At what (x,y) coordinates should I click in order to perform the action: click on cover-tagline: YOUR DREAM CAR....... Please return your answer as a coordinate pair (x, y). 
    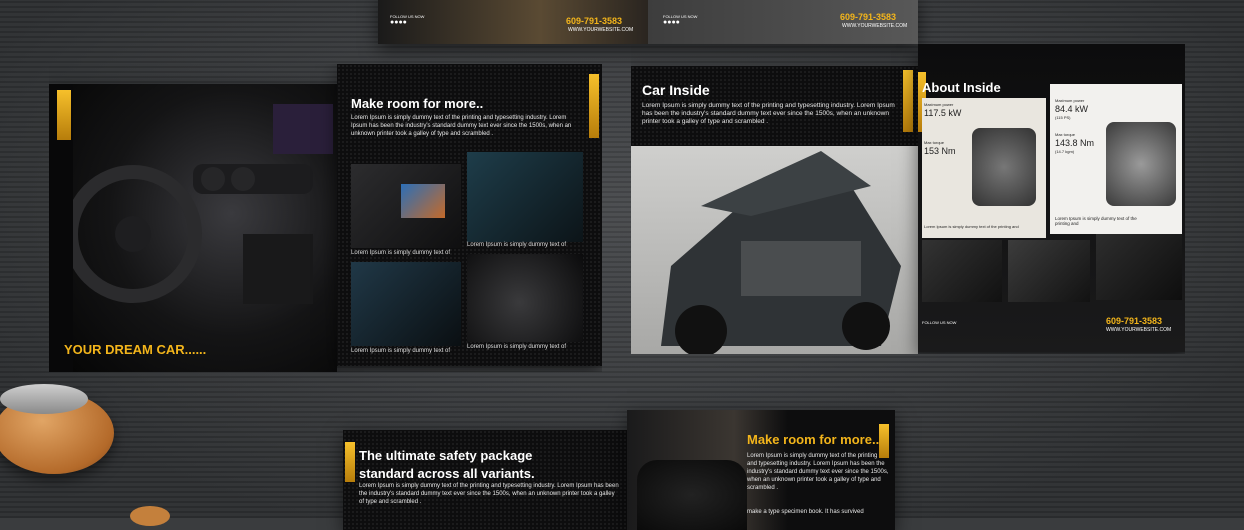
    Looking at the image, I should click on (135, 349).